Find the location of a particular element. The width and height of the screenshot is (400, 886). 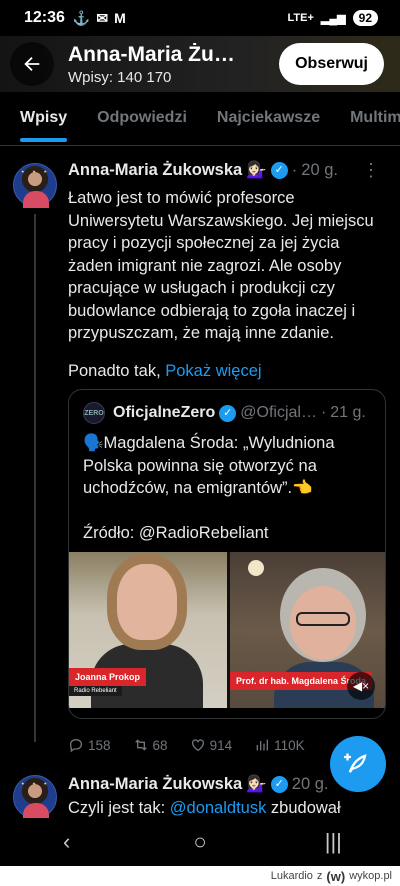

watermark-connector: z is located at coordinates (319, 876).